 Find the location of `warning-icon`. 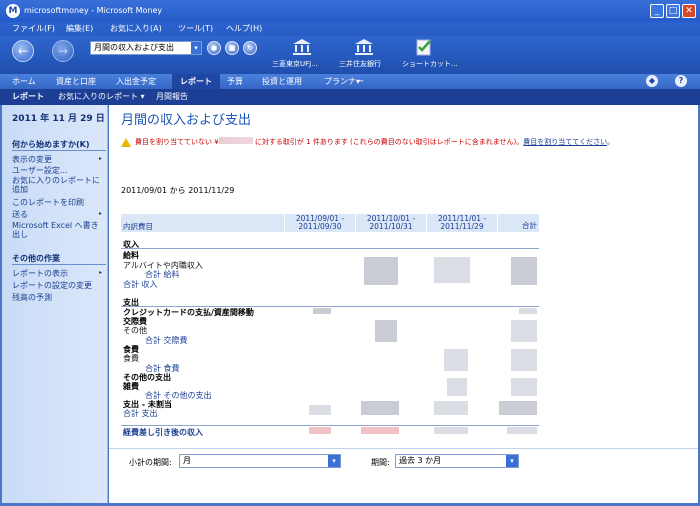

warning-icon is located at coordinates (126, 142).